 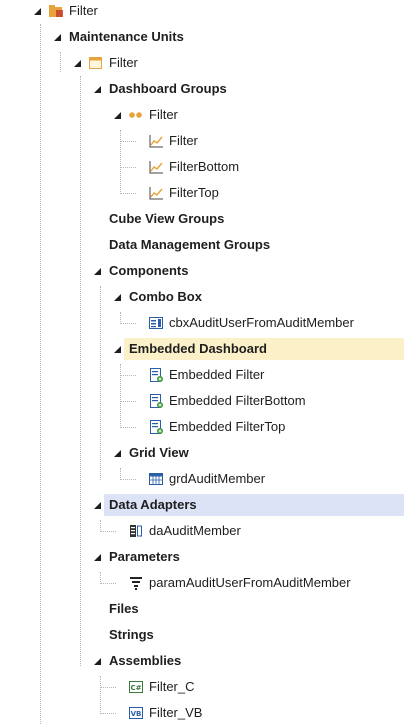 What do you see at coordinates (202, 11) in the screenshot?
I see `tree-node-root-filter: Filter` at bounding box center [202, 11].